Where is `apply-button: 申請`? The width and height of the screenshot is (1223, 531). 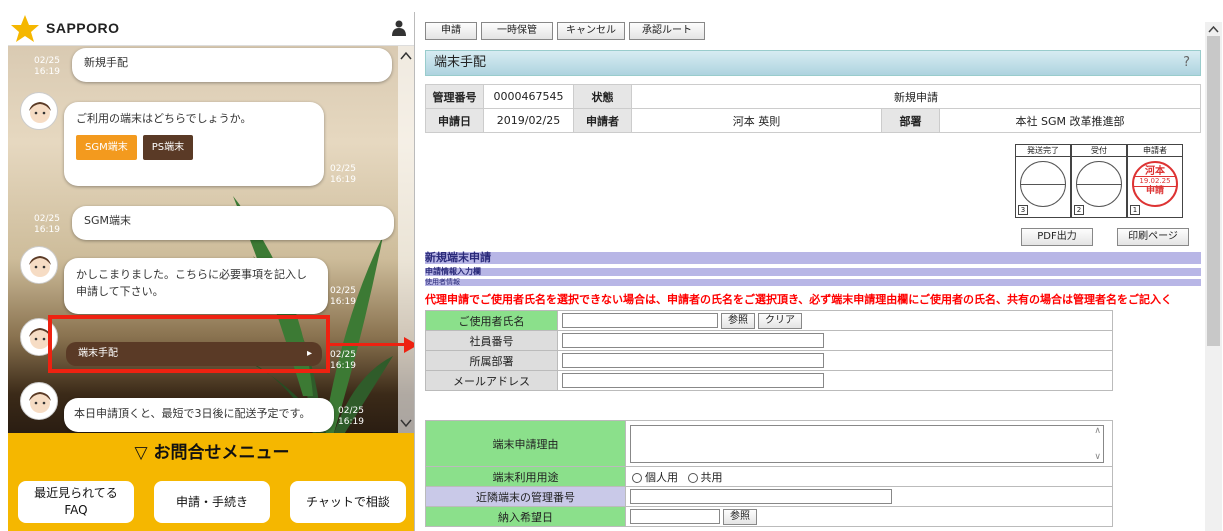
apply-button: 申請 is located at coordinates (451, 31).